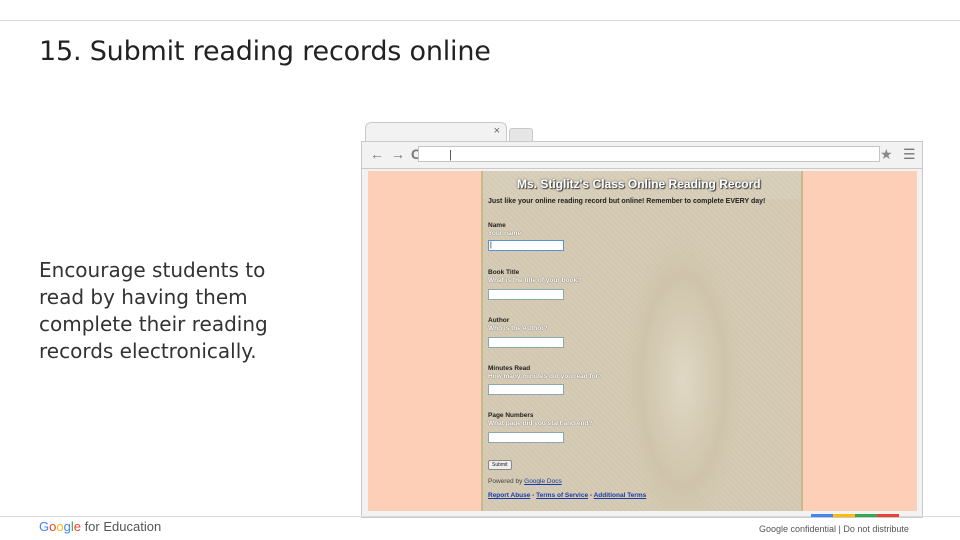  I want to click on logo-letter: g, so click(67, 526).